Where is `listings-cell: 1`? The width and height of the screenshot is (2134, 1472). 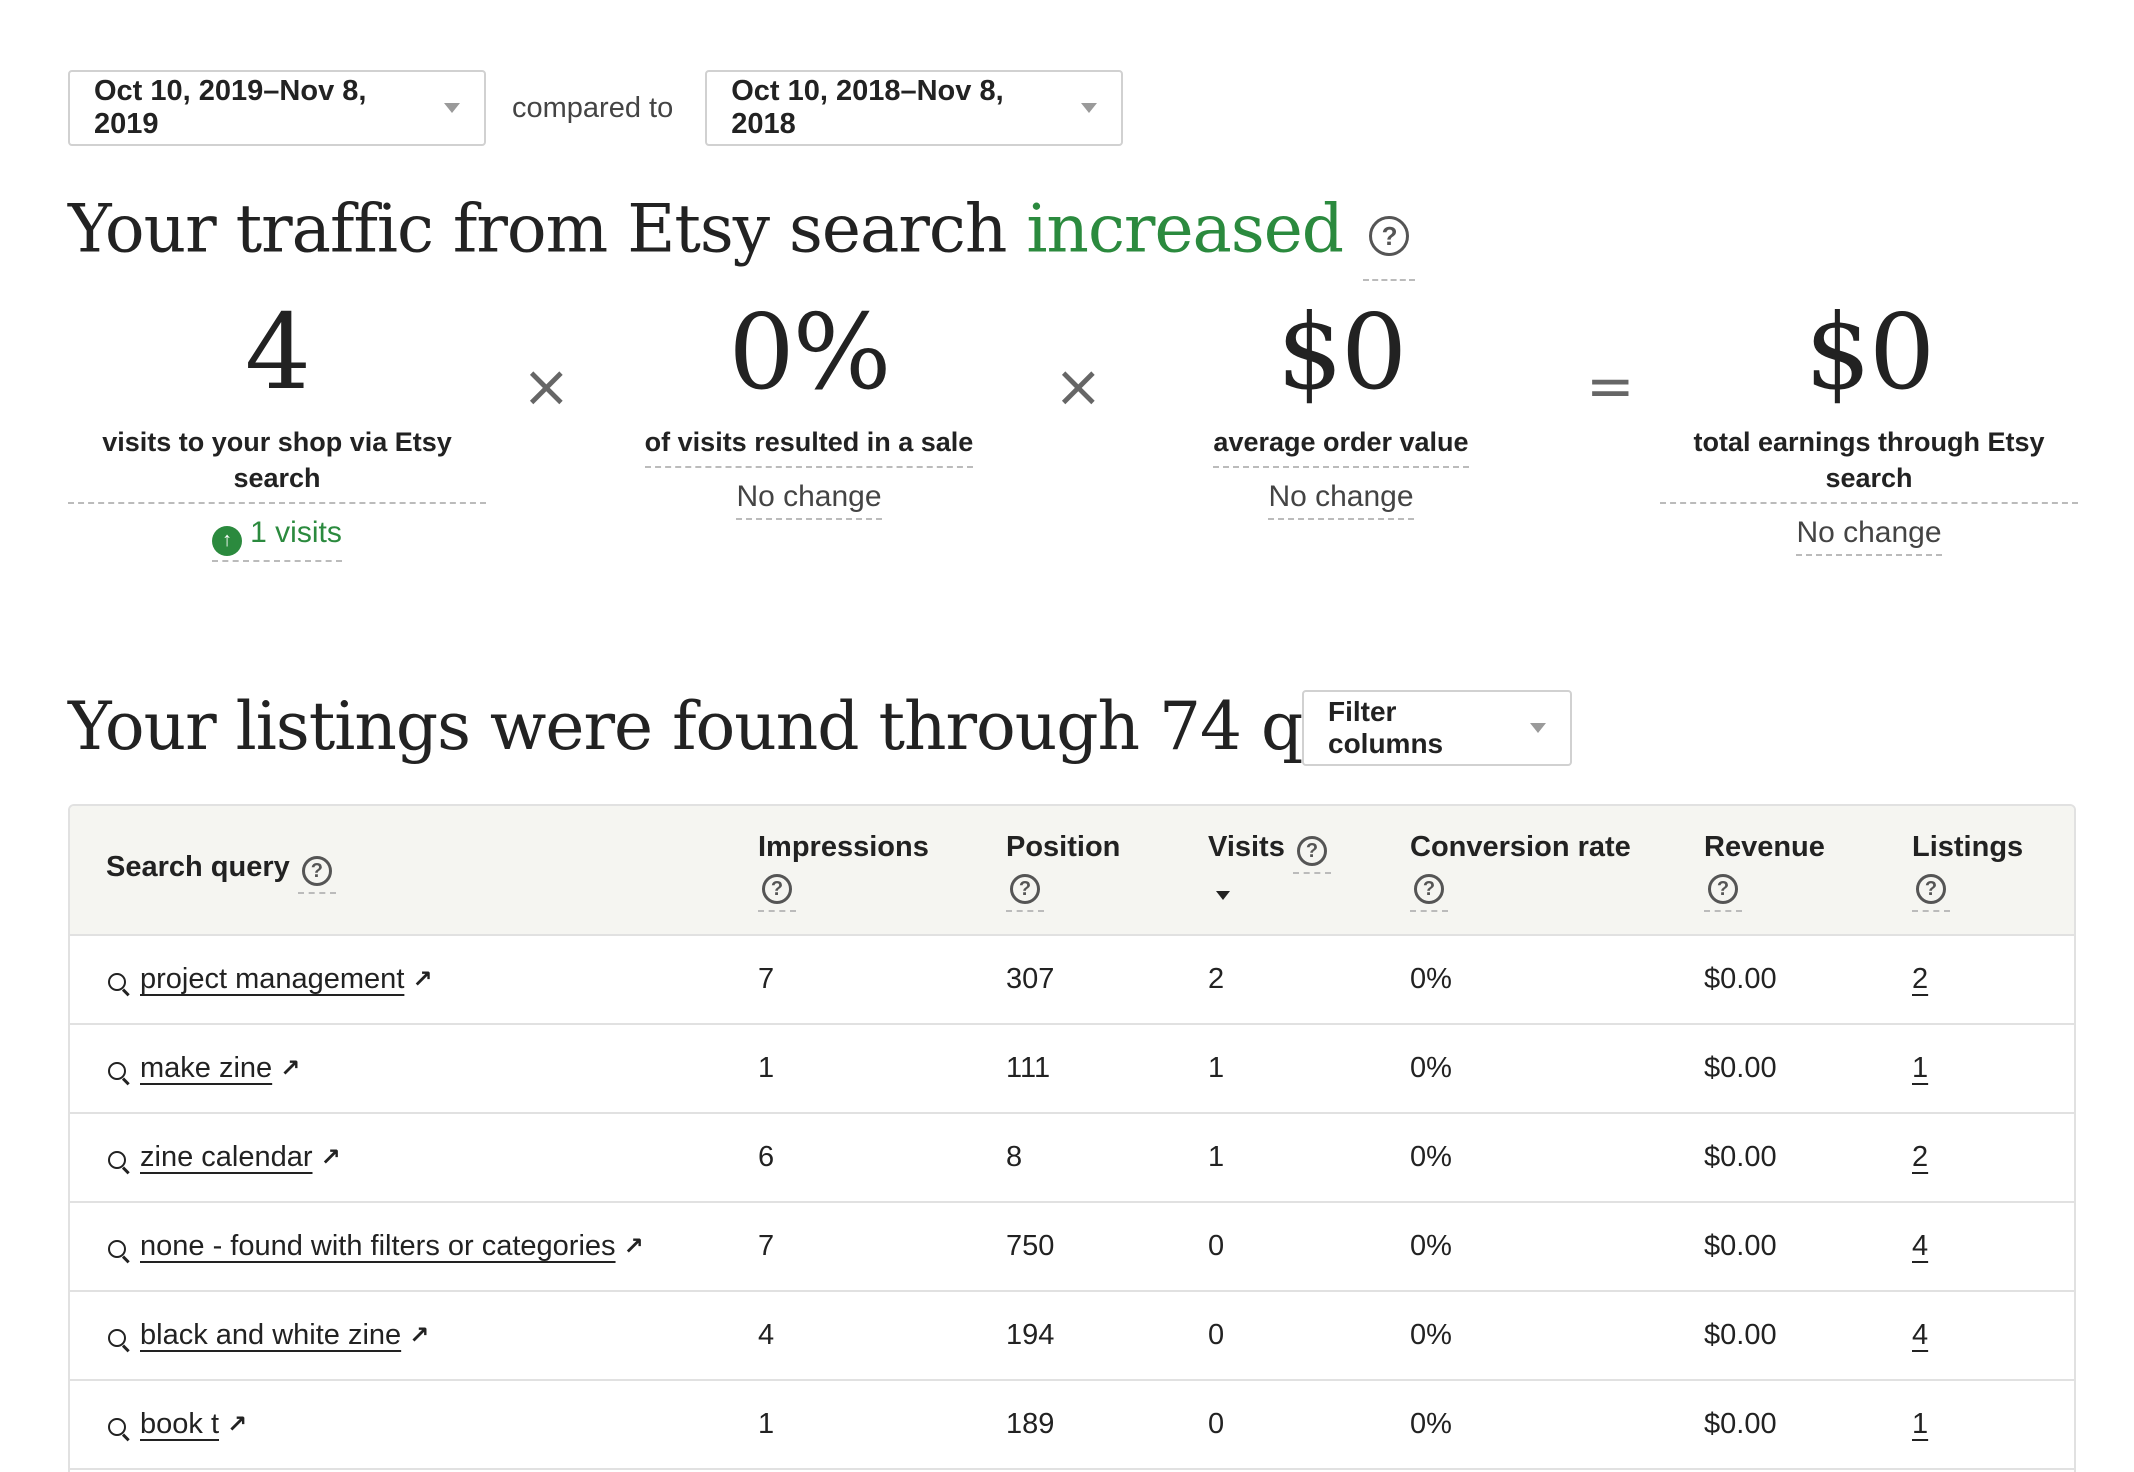
listings-cell: 1 is located at coordinates (1920, 1424).